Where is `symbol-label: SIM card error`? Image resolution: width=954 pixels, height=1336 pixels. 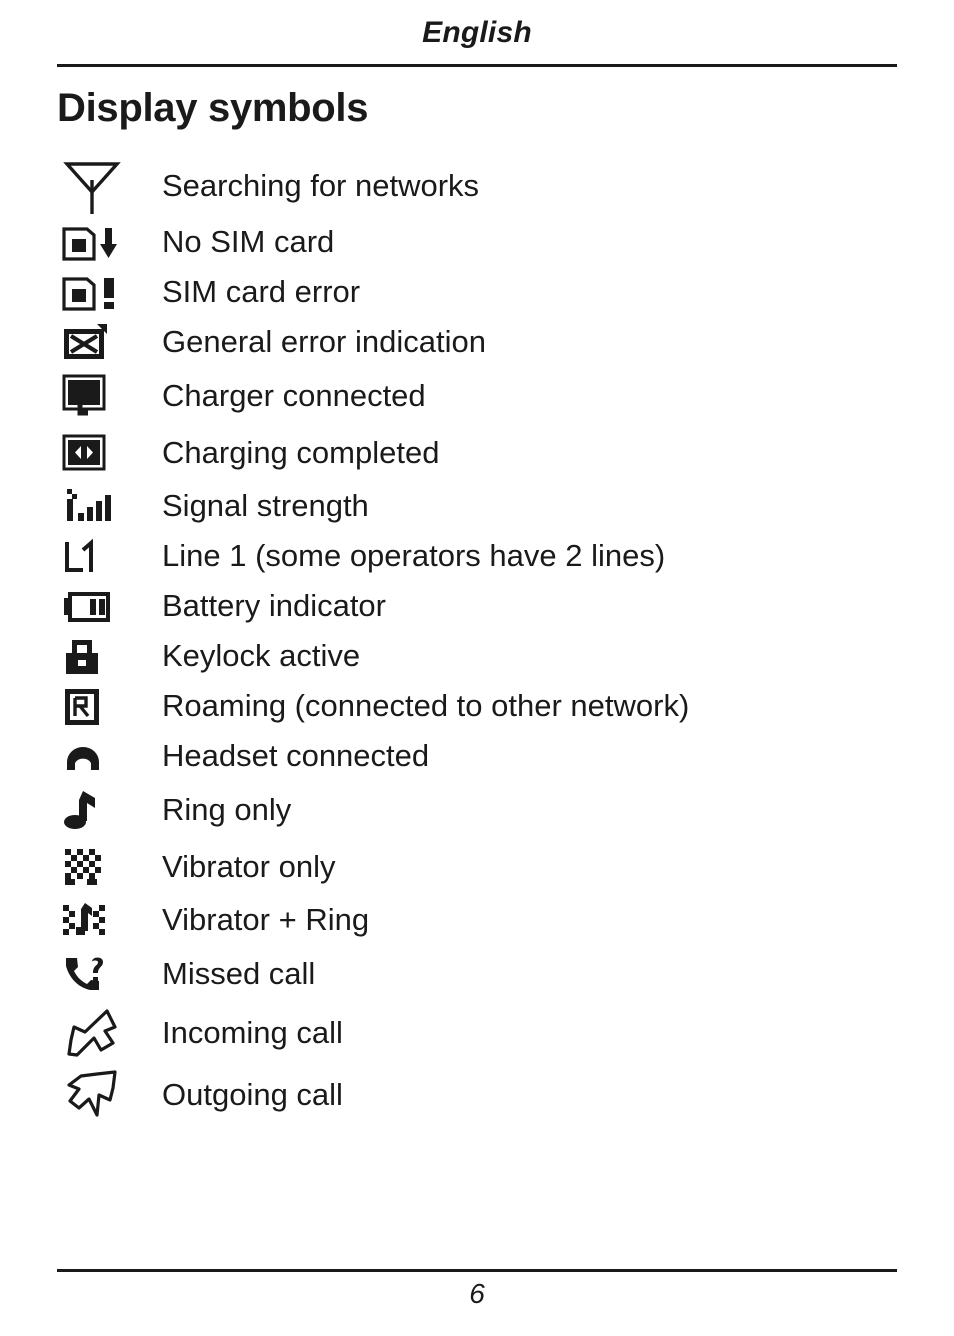 symbol-label: SIM card error is located at coordinates (261, 292).